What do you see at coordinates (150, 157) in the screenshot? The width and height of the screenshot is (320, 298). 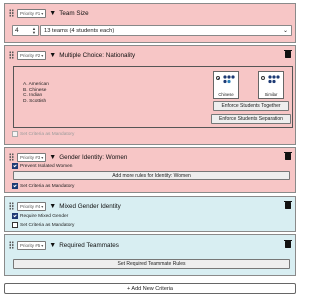 I see `gender-women-header: Priority #3 ▾ ▼ Gender Identity: Women` at bounding box center [150, 157].